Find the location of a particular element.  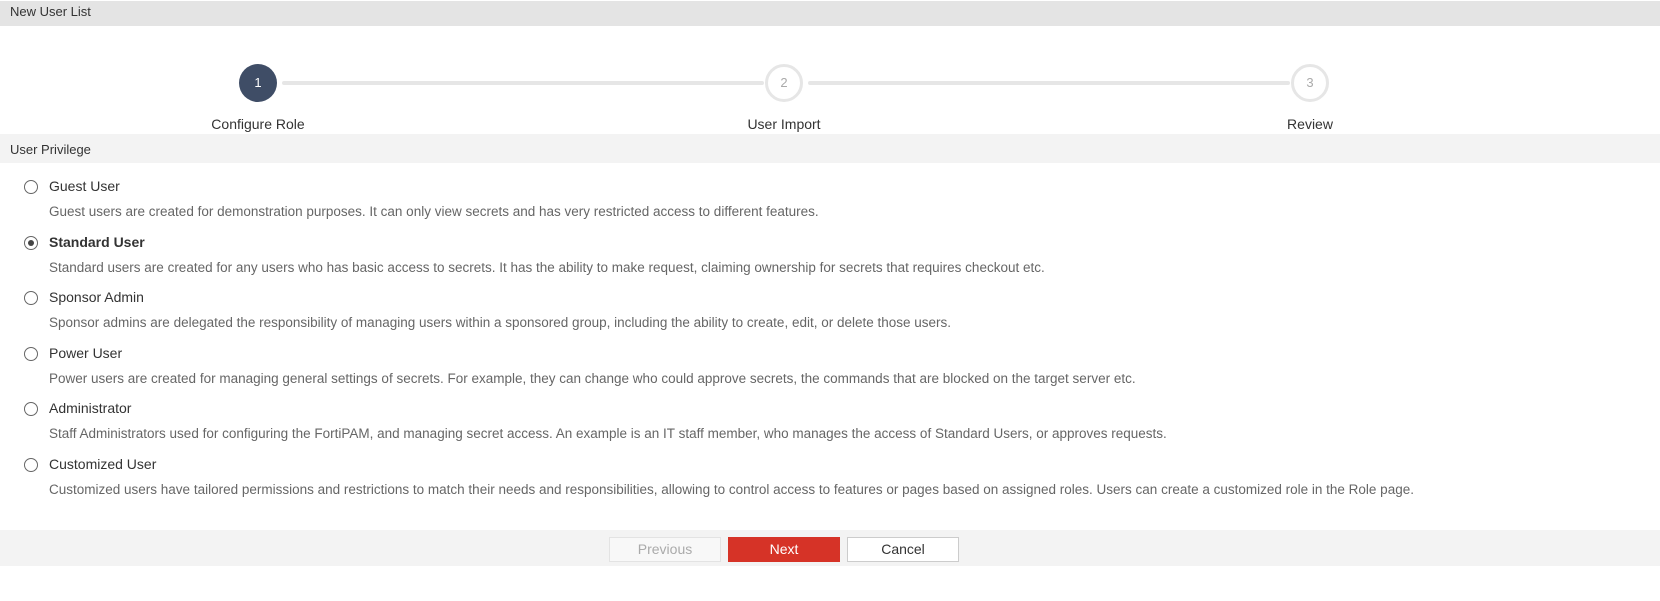

step-2-label: User Import is located at coordinates (784, 124).